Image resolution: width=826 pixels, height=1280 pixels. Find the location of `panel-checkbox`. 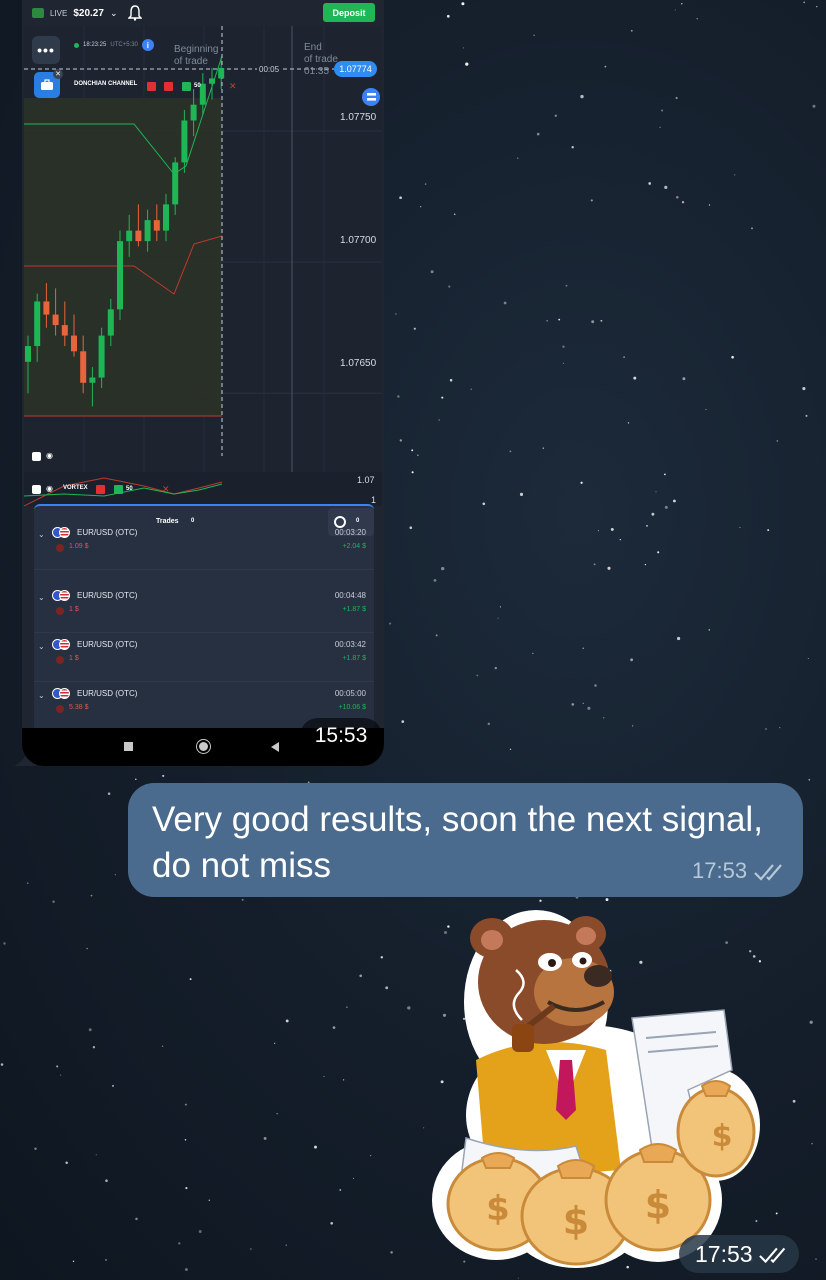

panel-checkbox is located at coordinates (36, 456).